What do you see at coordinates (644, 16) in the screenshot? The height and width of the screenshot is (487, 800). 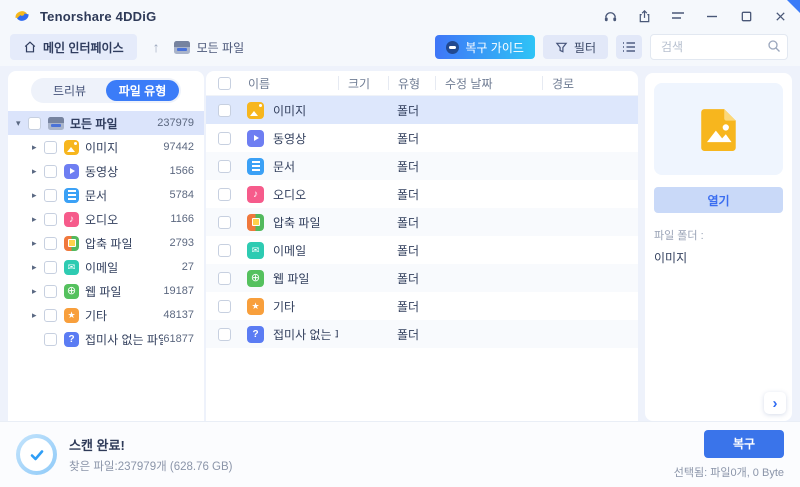 I see `share-icon` at bounding box center [644, 16].